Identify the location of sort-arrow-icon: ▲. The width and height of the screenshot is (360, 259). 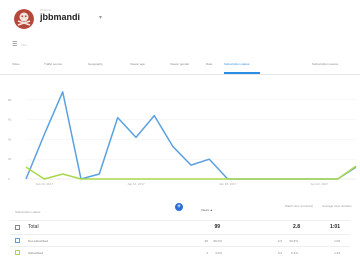
(211, 210).